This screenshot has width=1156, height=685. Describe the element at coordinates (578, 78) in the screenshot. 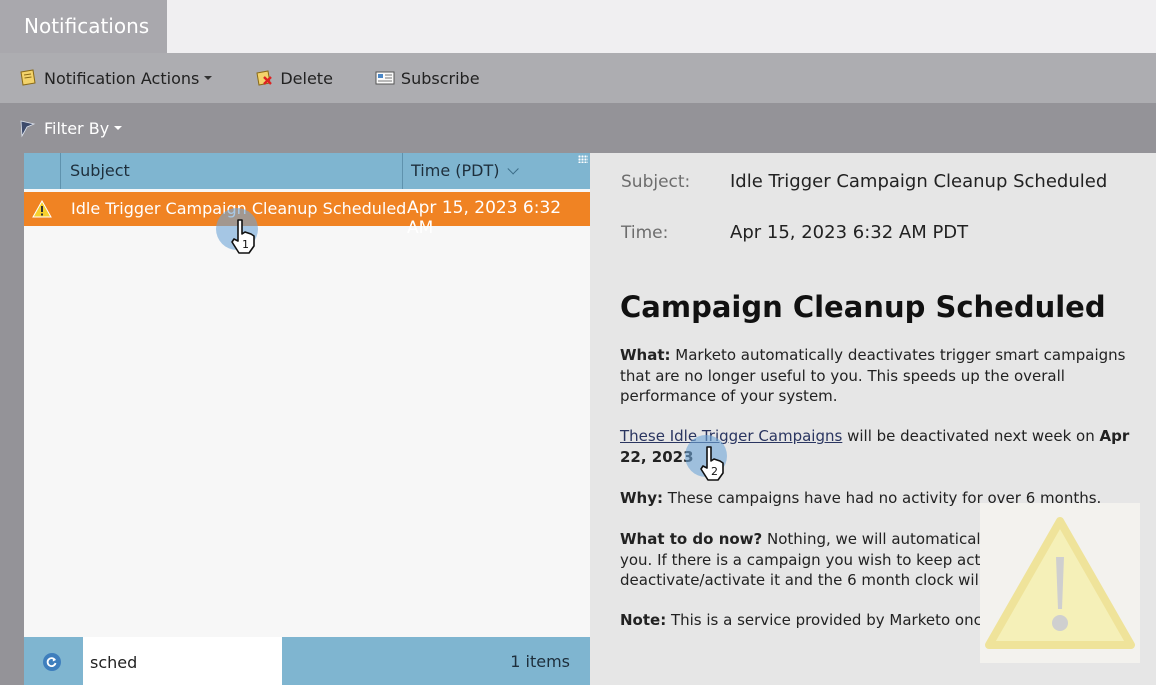

I see `toolbar: Notification Actions Delete Subscribe` at that location.